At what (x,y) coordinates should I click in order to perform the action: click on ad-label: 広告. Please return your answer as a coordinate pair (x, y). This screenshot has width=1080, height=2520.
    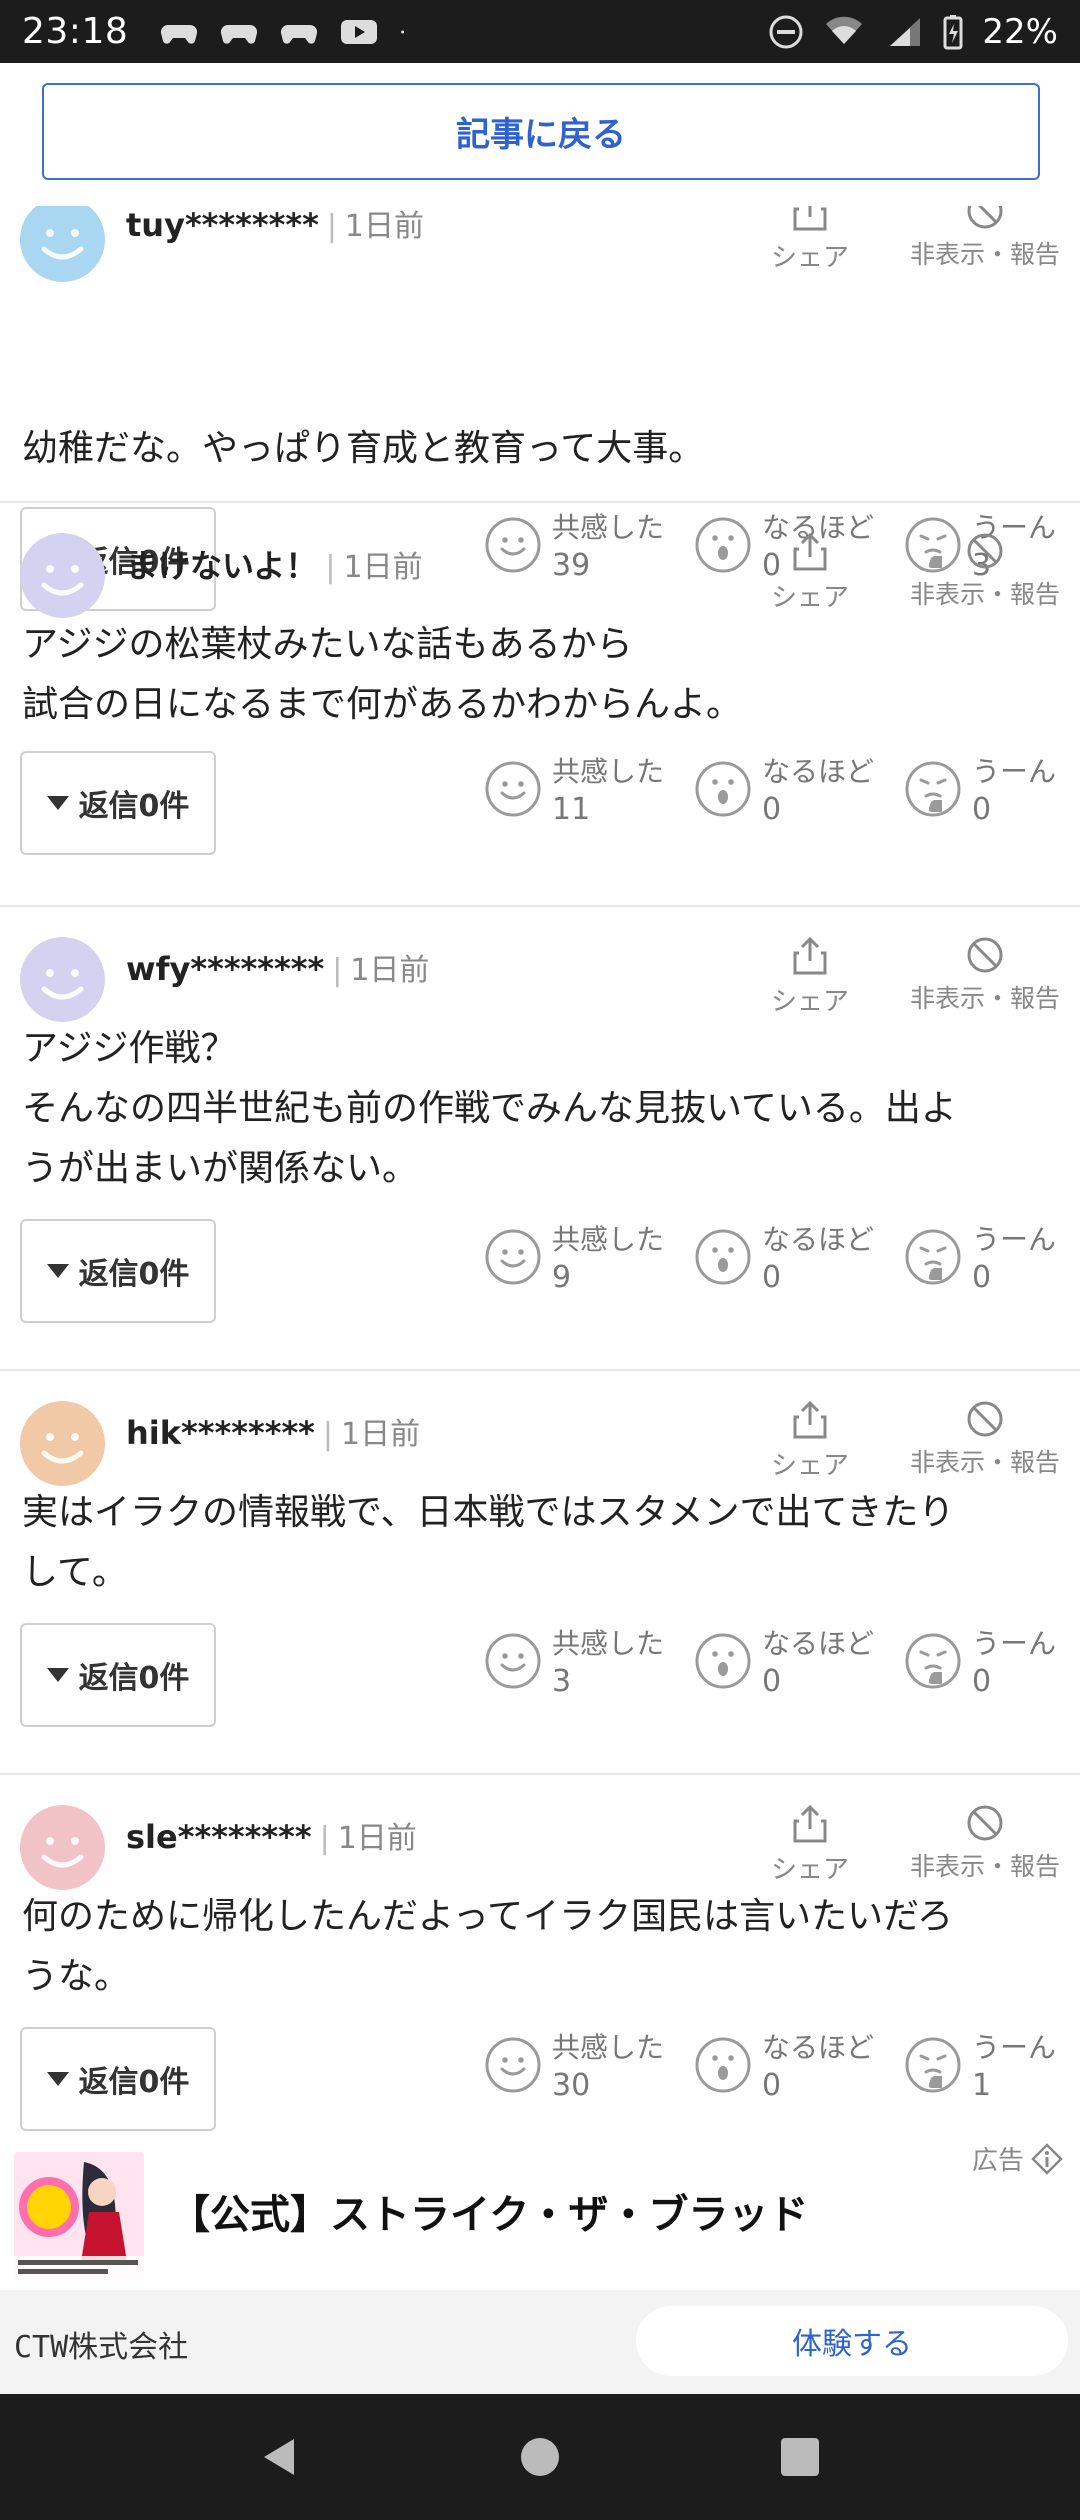
    Looking at the image, I should click on (1018, 2158).